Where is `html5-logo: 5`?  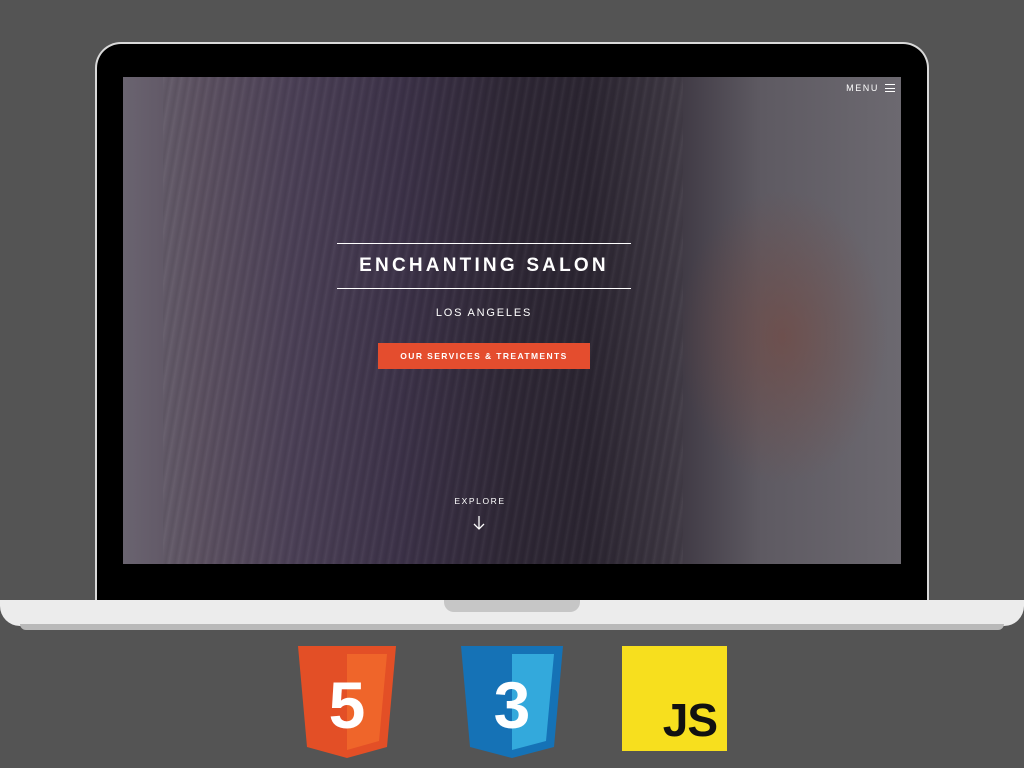 html5-logo: 5 is located at coordinates (347, 702).